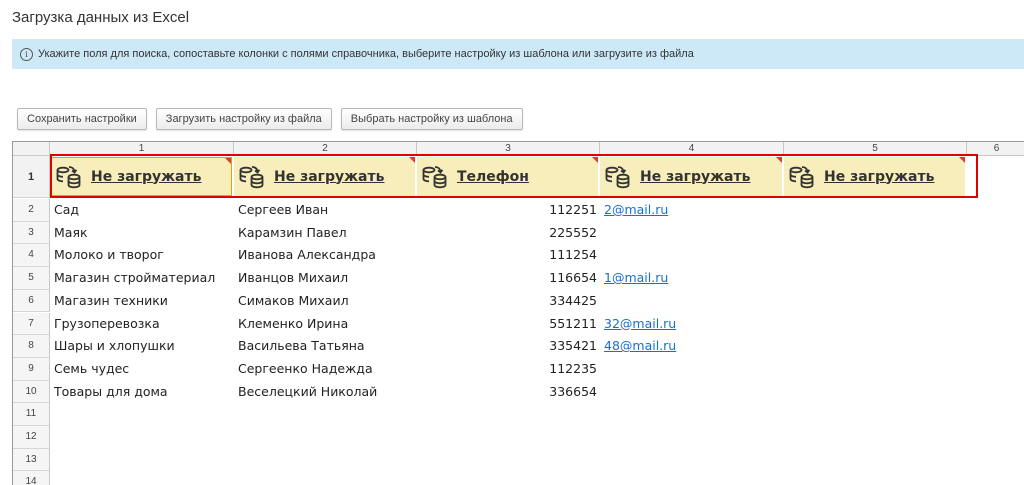  Describe the element at coordinates (31, 369) in the screenshot. I see `row-number: 9` at that location.